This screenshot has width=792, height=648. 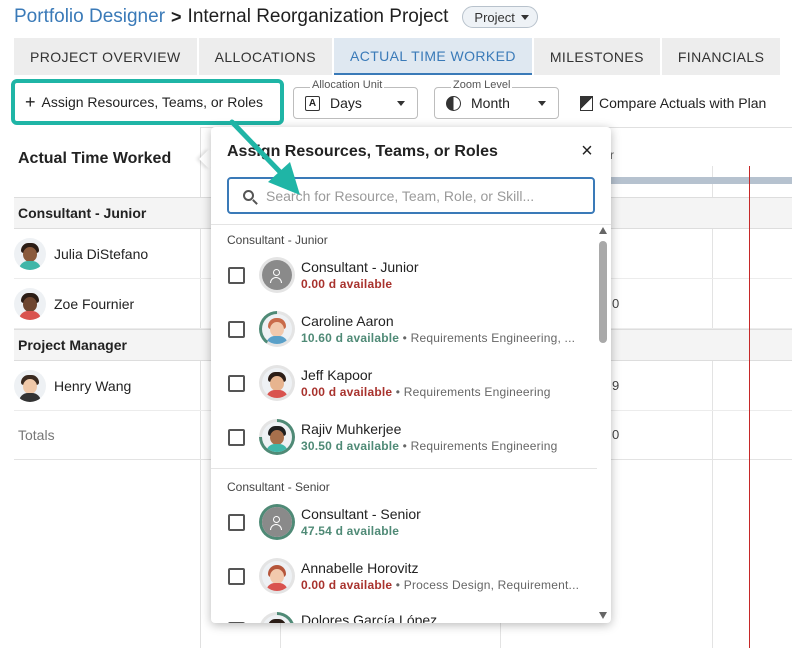 I want to click on calendar-icon: A, so click(x=312, y=103).